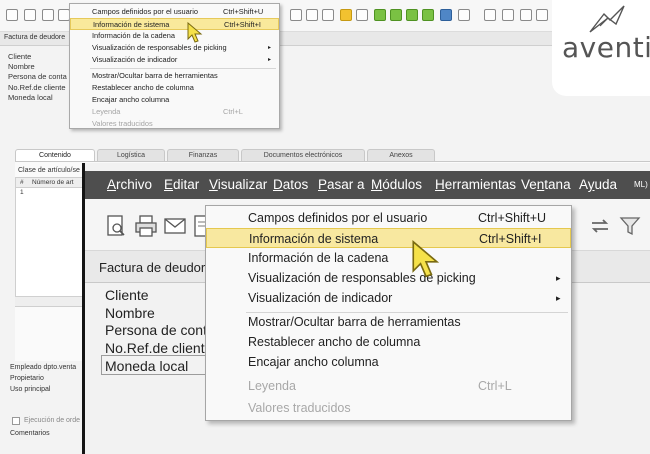  Describe the element at coordinates (401, 155) in the screenshot. I see `tab-anexos: Anexos` at that location.